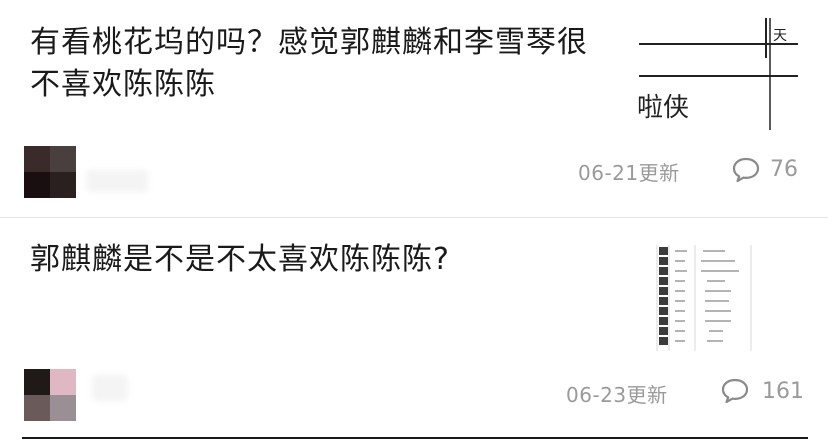 The height and width of the screenshot is (446, 828). I want to click on thumbnail-handwriting-image: 天 啦侠, so click(715, 74).